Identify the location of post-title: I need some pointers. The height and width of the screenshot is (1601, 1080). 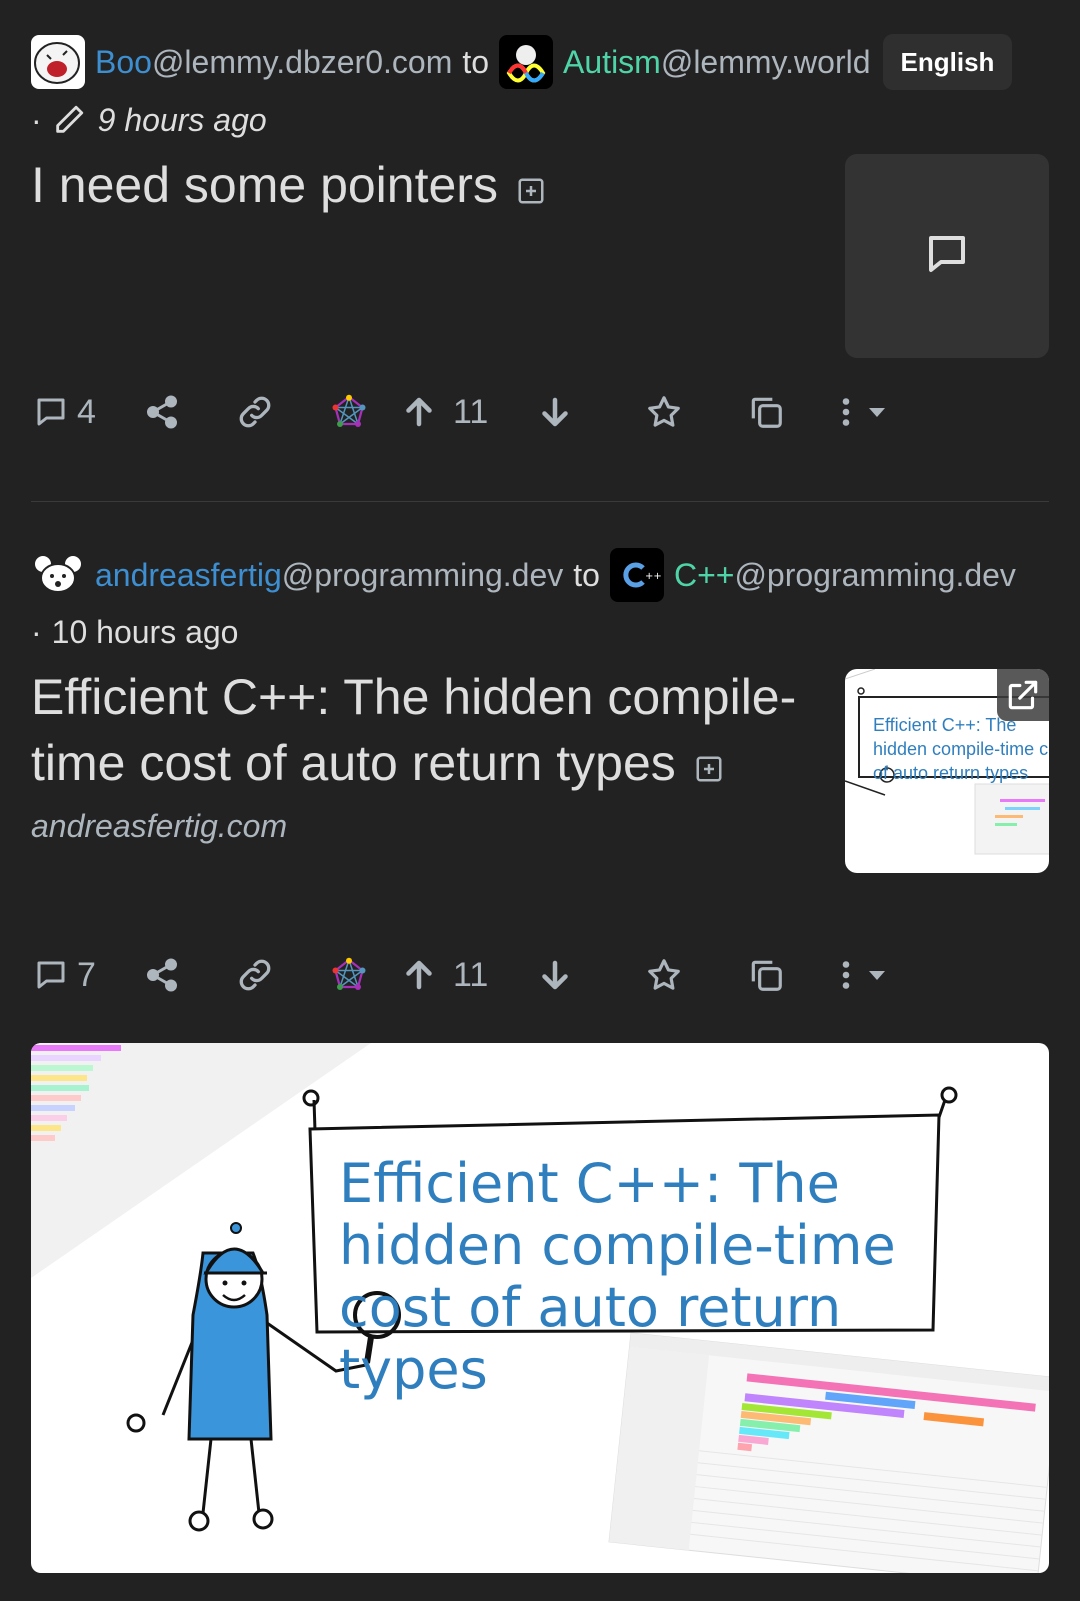
(421, 187).